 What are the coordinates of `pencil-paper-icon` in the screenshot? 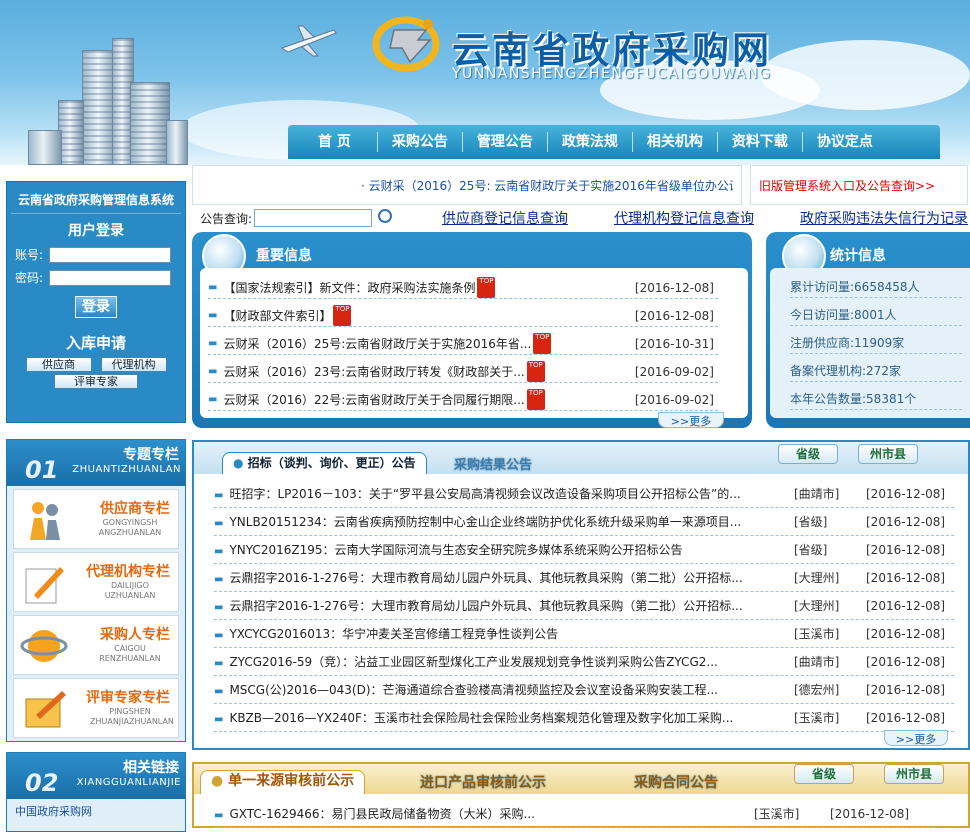 It's located at (44, 585).